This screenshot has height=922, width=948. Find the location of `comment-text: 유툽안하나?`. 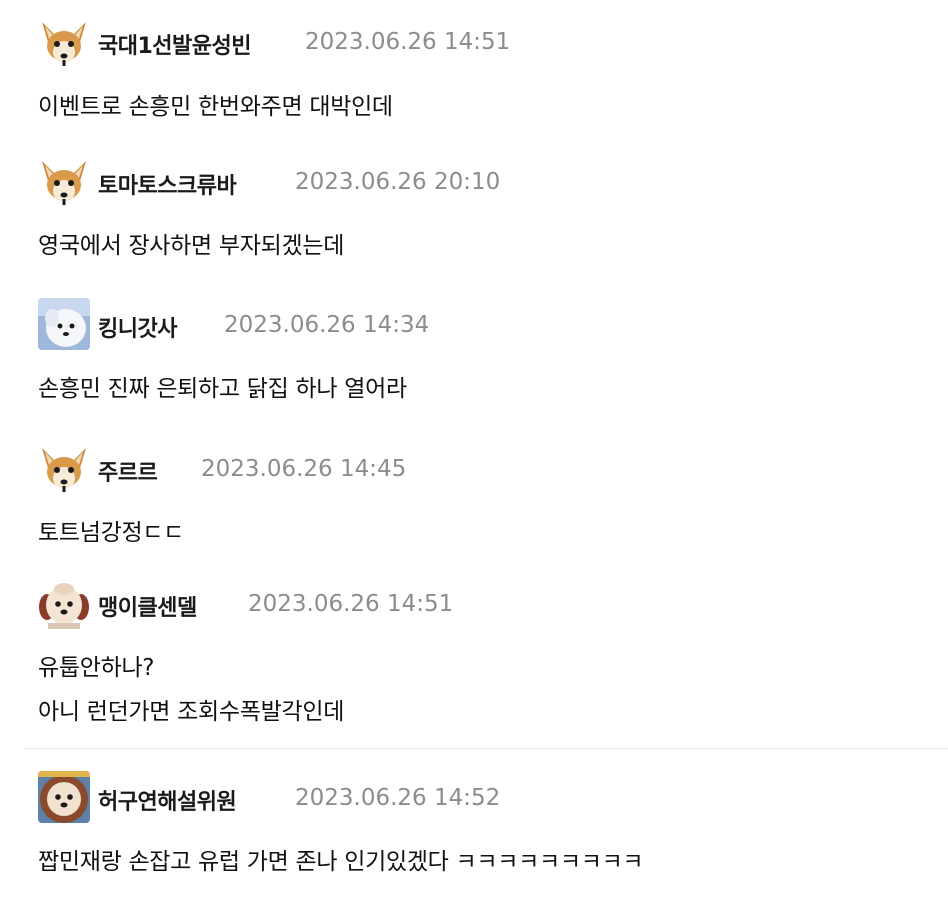

comment-text: 유툽안하나? is located at coordinates (96, 668).